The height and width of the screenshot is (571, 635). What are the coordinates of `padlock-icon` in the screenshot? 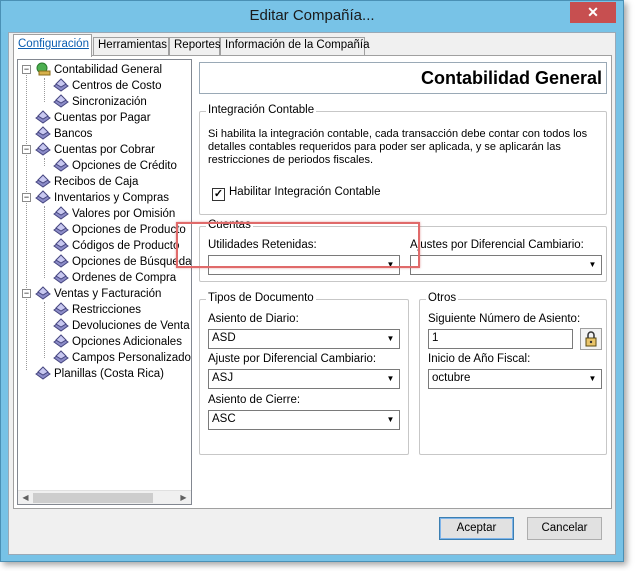 It's located at (591, 339).